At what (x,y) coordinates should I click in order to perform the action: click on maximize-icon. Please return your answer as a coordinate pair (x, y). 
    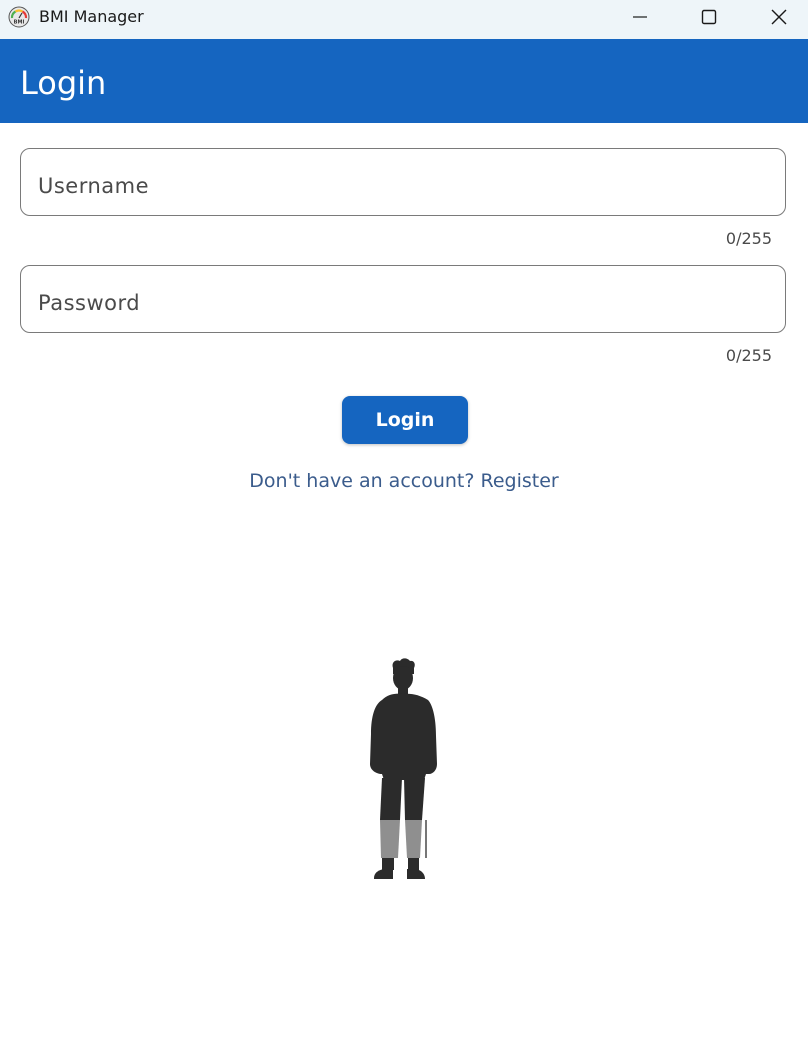
    Looking at the image, I should click on (709, 17).